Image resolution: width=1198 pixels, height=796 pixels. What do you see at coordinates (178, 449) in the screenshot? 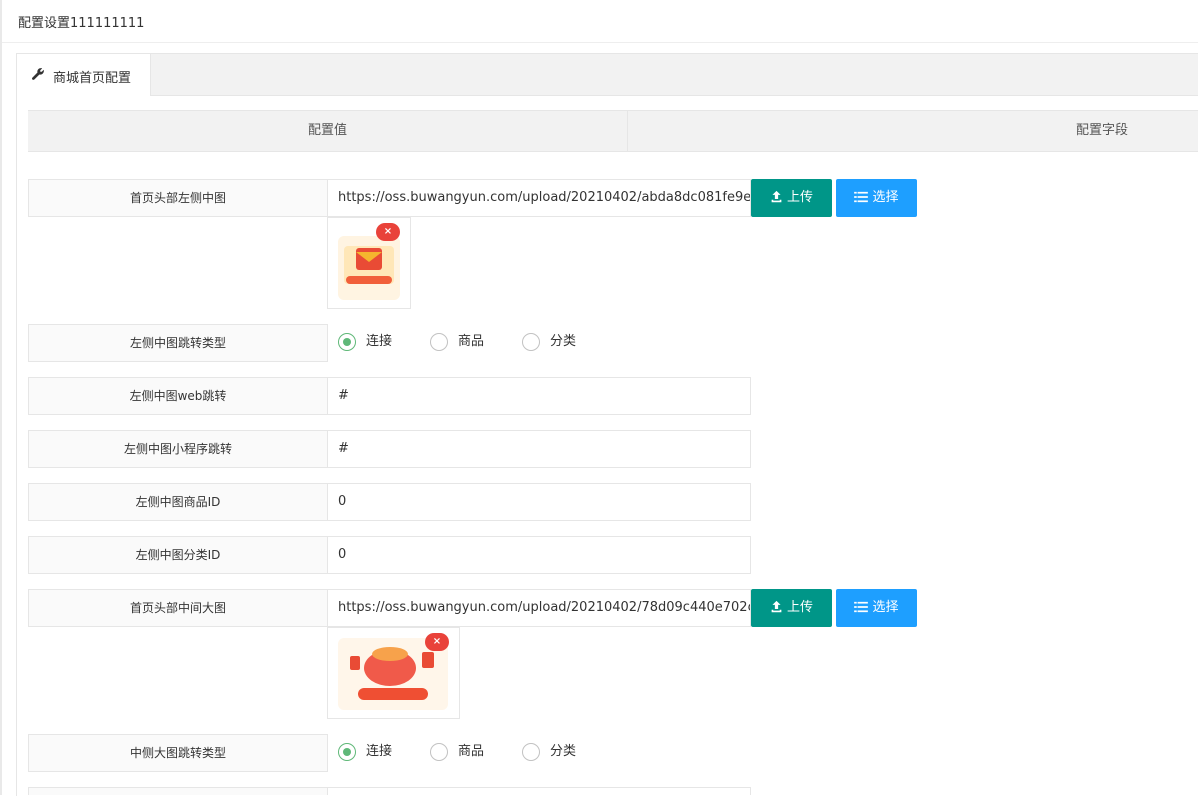
I see `left-mini-jump-label: 左侧中图小程序跳转` at bounding box center [178, 449].